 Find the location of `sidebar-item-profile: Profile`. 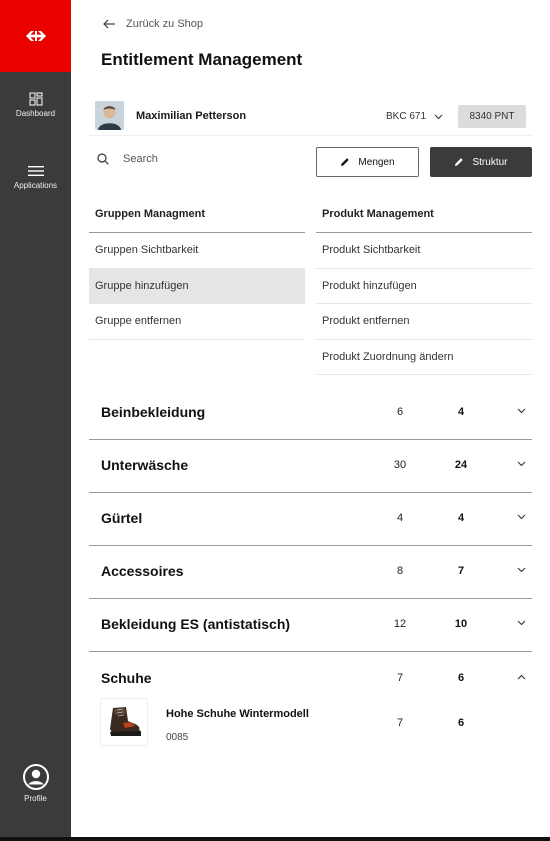

sidebar-item-profile: Profile is located at coordinates (35, 783).